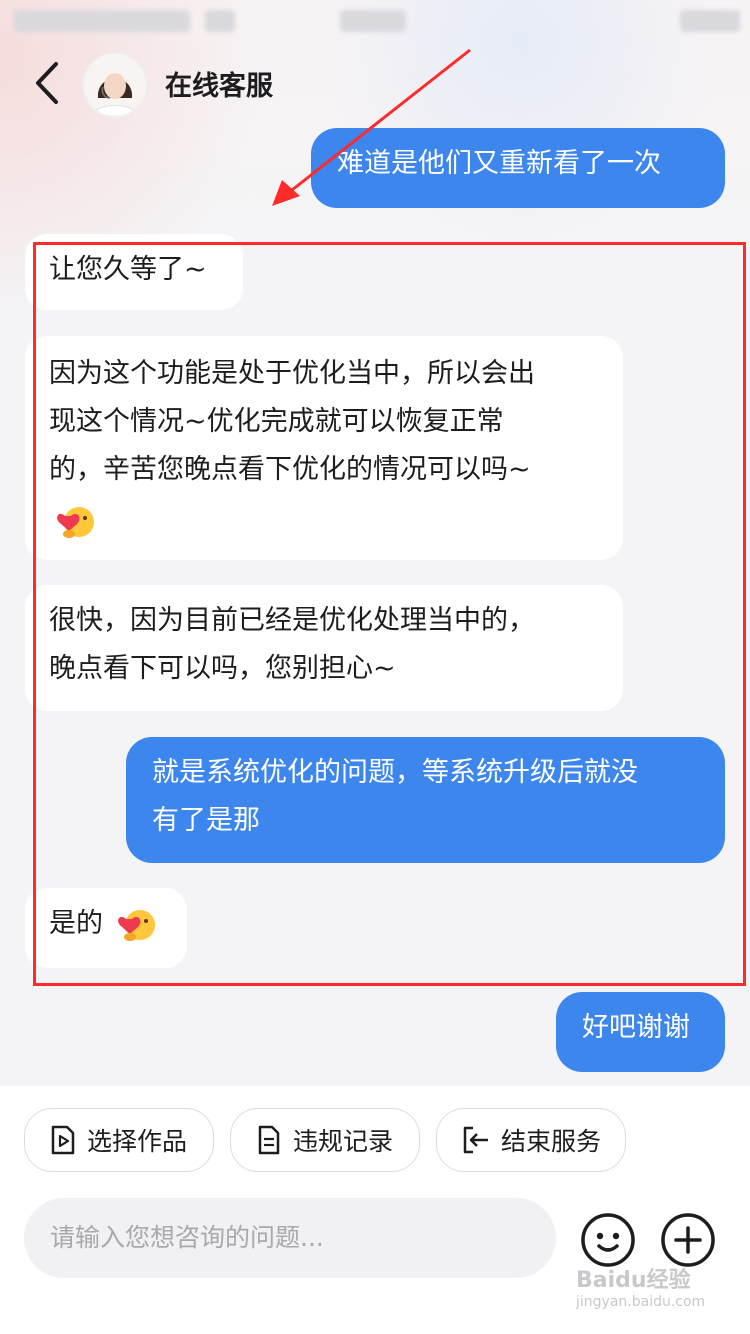 This screenshot has width=750, height=1334. Describe the element at coordinates (222, 668) in the screenshot. I see `message-line: 晚点看下可以吗，您别担心~` at that location.